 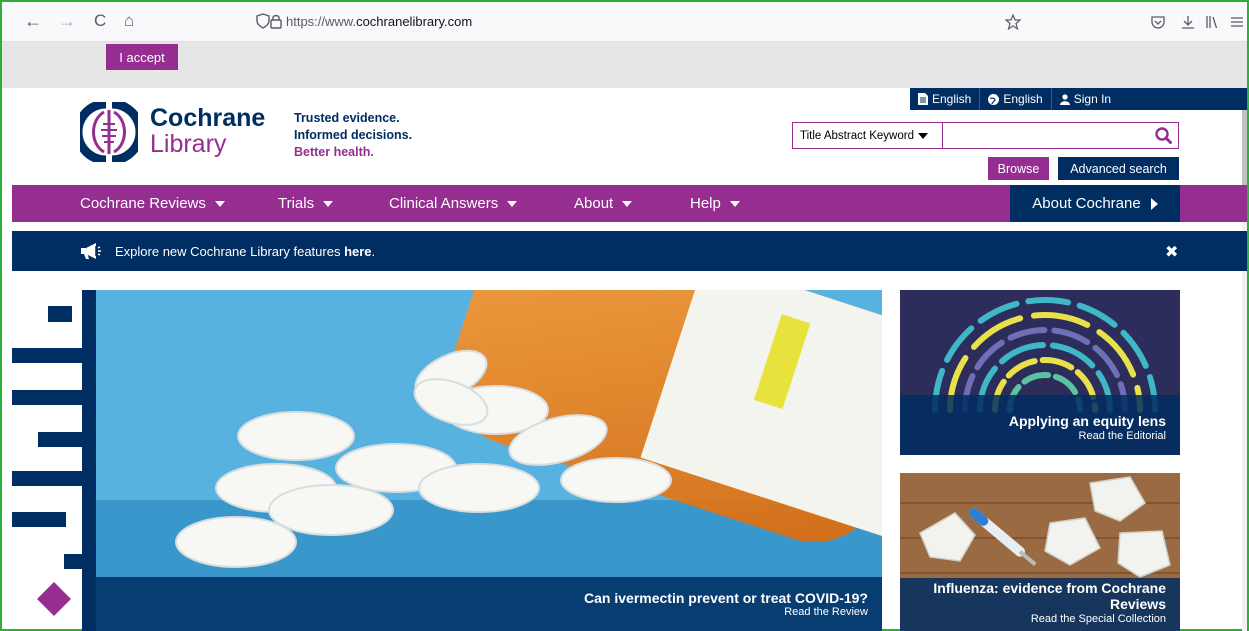 What do you see at coordinates (91, 251) in the screenshot?
I see `megaphone-icon` at bounding box center [91, 251].